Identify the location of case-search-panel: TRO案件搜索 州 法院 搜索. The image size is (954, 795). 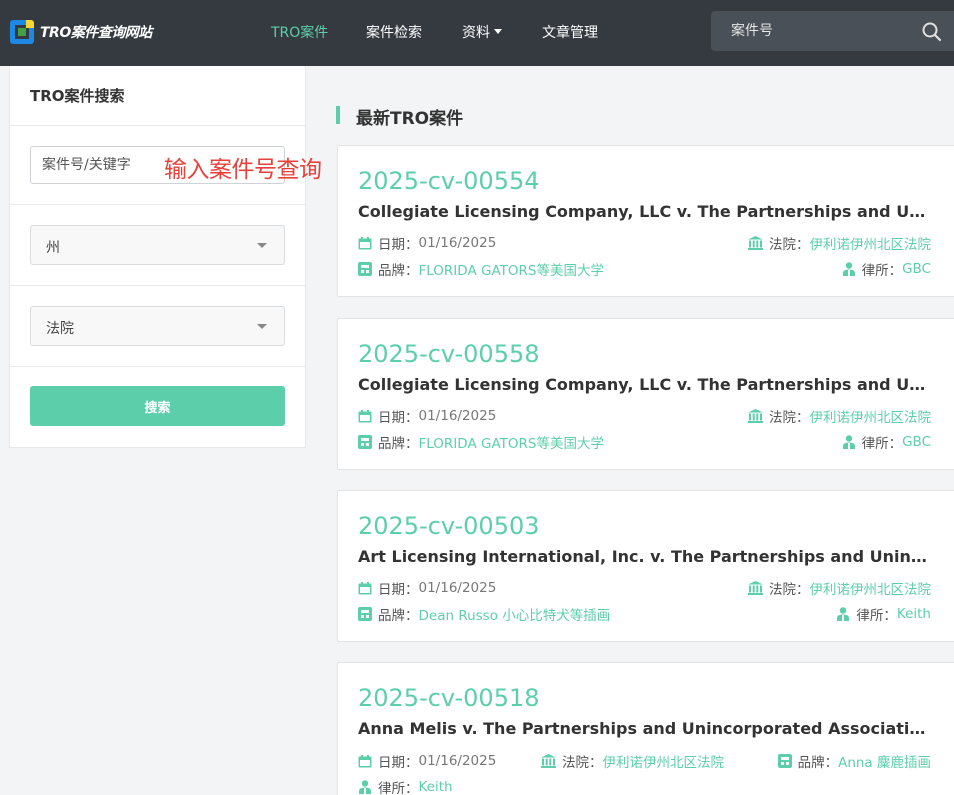
(157, 257).